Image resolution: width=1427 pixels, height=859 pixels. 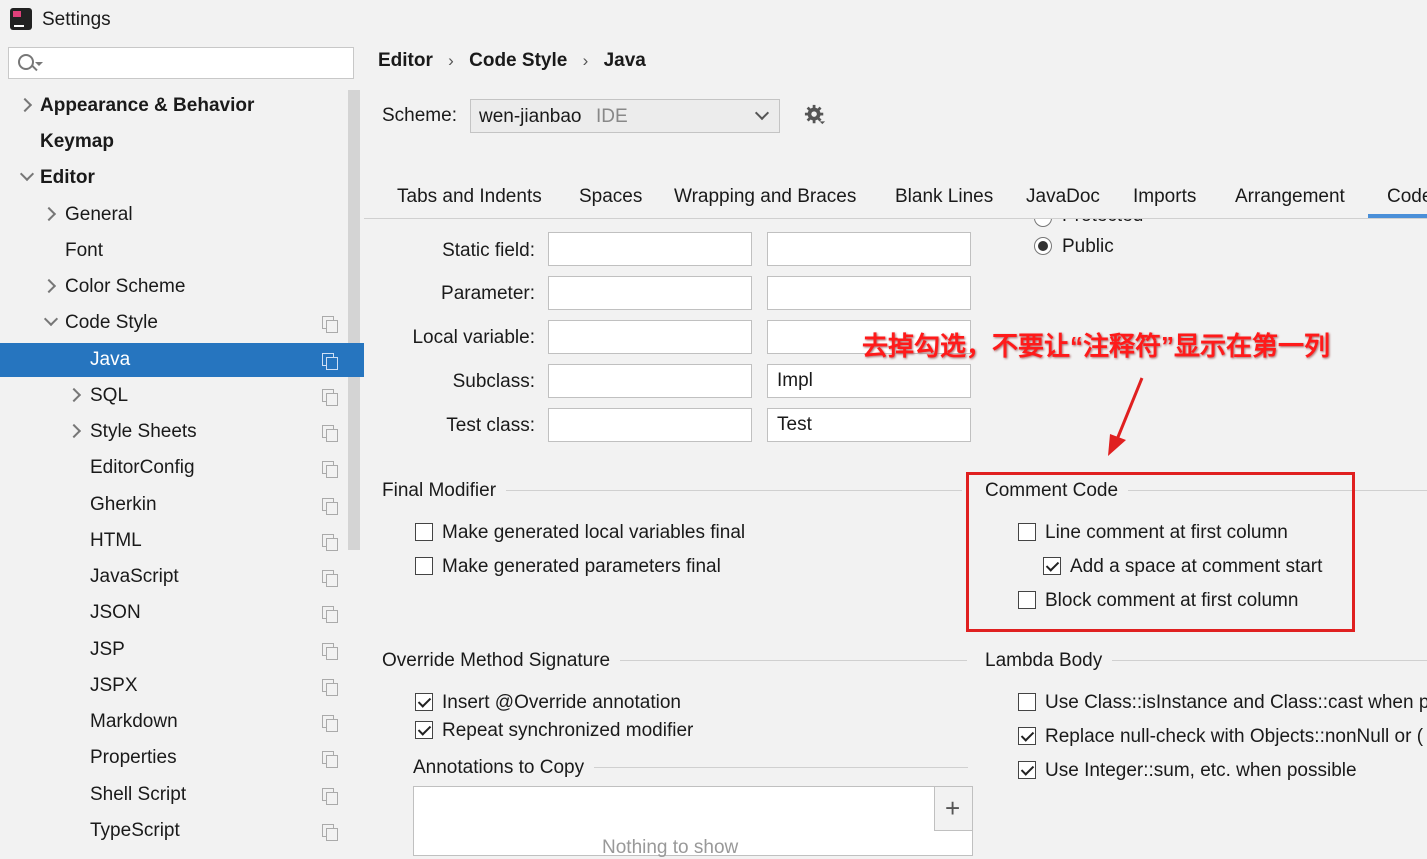 What do you see at coordinates (693, 822) in the screenshot?
I see `annotations-to-copy-list: + Nothing to show` at bounding box center [693, 822].